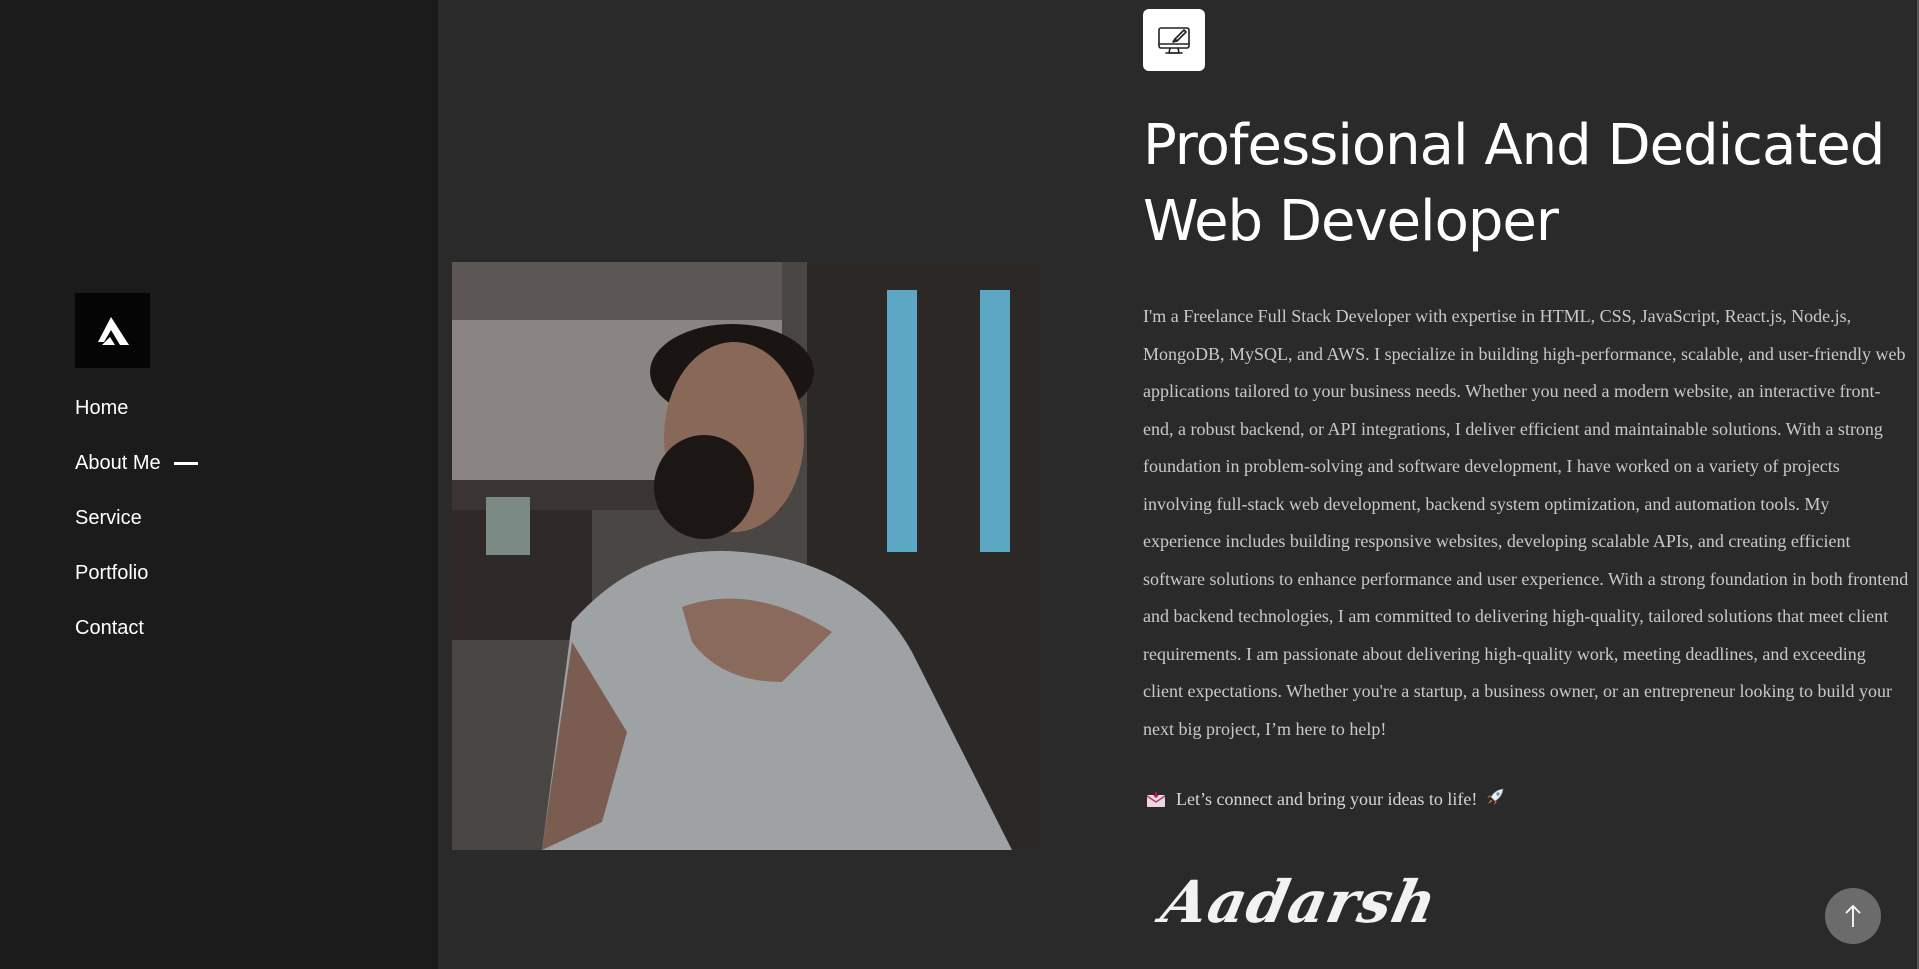 This screenshot has height=969, width=1919. What do you see at coordinates (1526, 184) in the screenshot?
I see `page-title: Professional And Dedicated Web Developer` at bounding box center [1526, 184].